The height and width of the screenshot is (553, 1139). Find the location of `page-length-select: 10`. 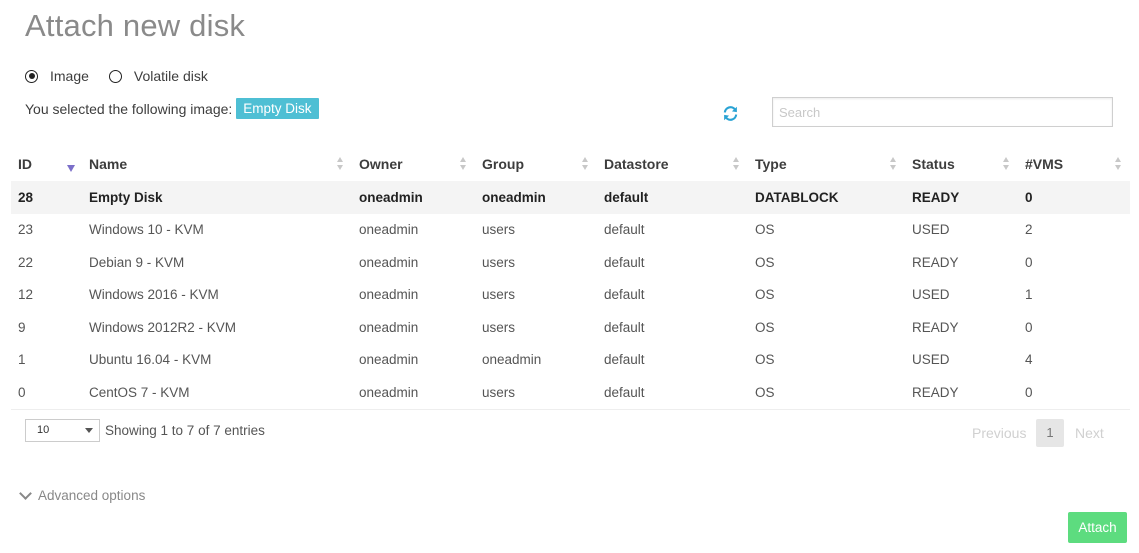

page-length-select: 10 is located at coordinates (62, 430).